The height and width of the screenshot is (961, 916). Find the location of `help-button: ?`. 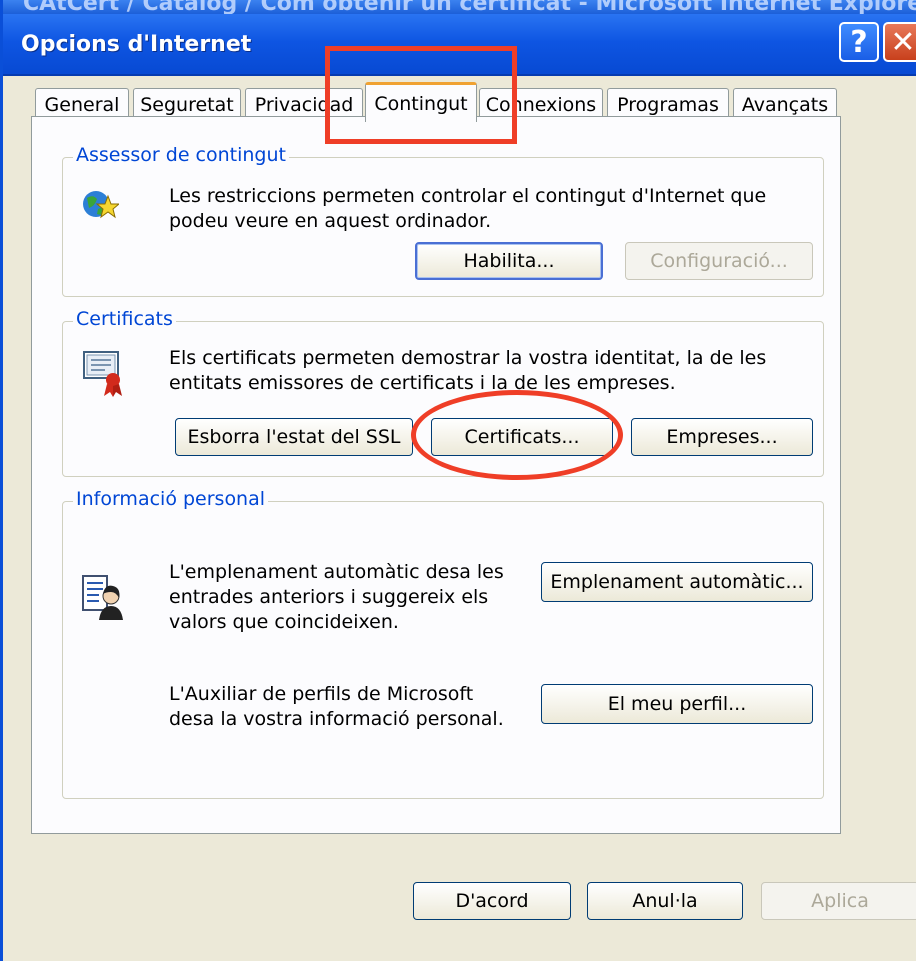

help-button: ? is located at coordinates (859, 42).